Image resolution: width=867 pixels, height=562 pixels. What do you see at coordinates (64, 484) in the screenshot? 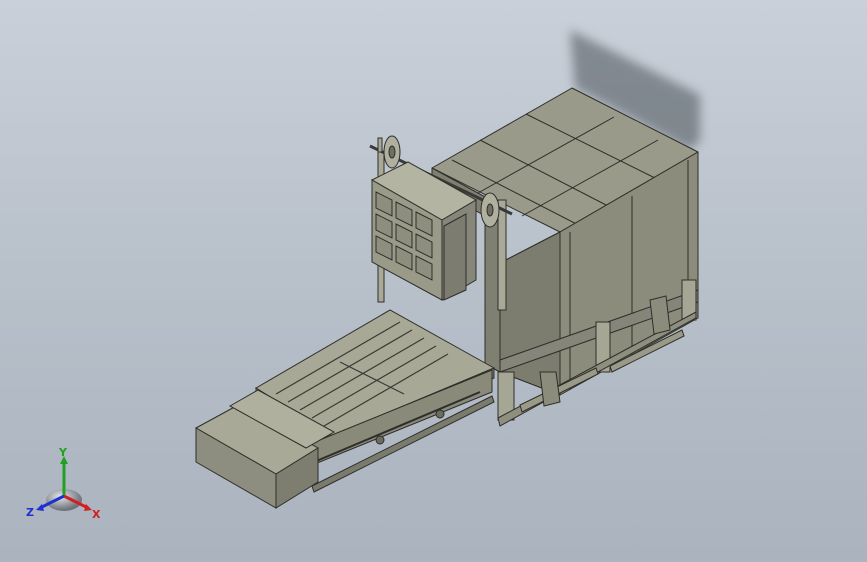
I see `orientation-triad: Y X Z` at bounding box center [64, 484].